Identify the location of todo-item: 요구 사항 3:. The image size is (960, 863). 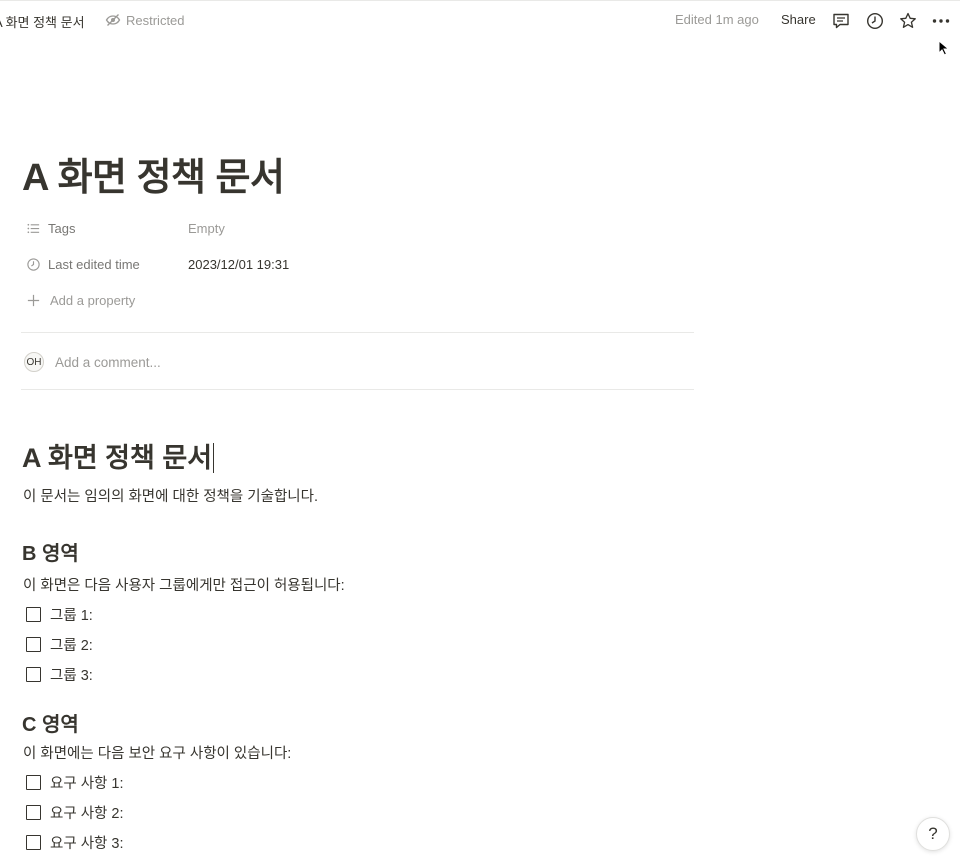
(75, 842).